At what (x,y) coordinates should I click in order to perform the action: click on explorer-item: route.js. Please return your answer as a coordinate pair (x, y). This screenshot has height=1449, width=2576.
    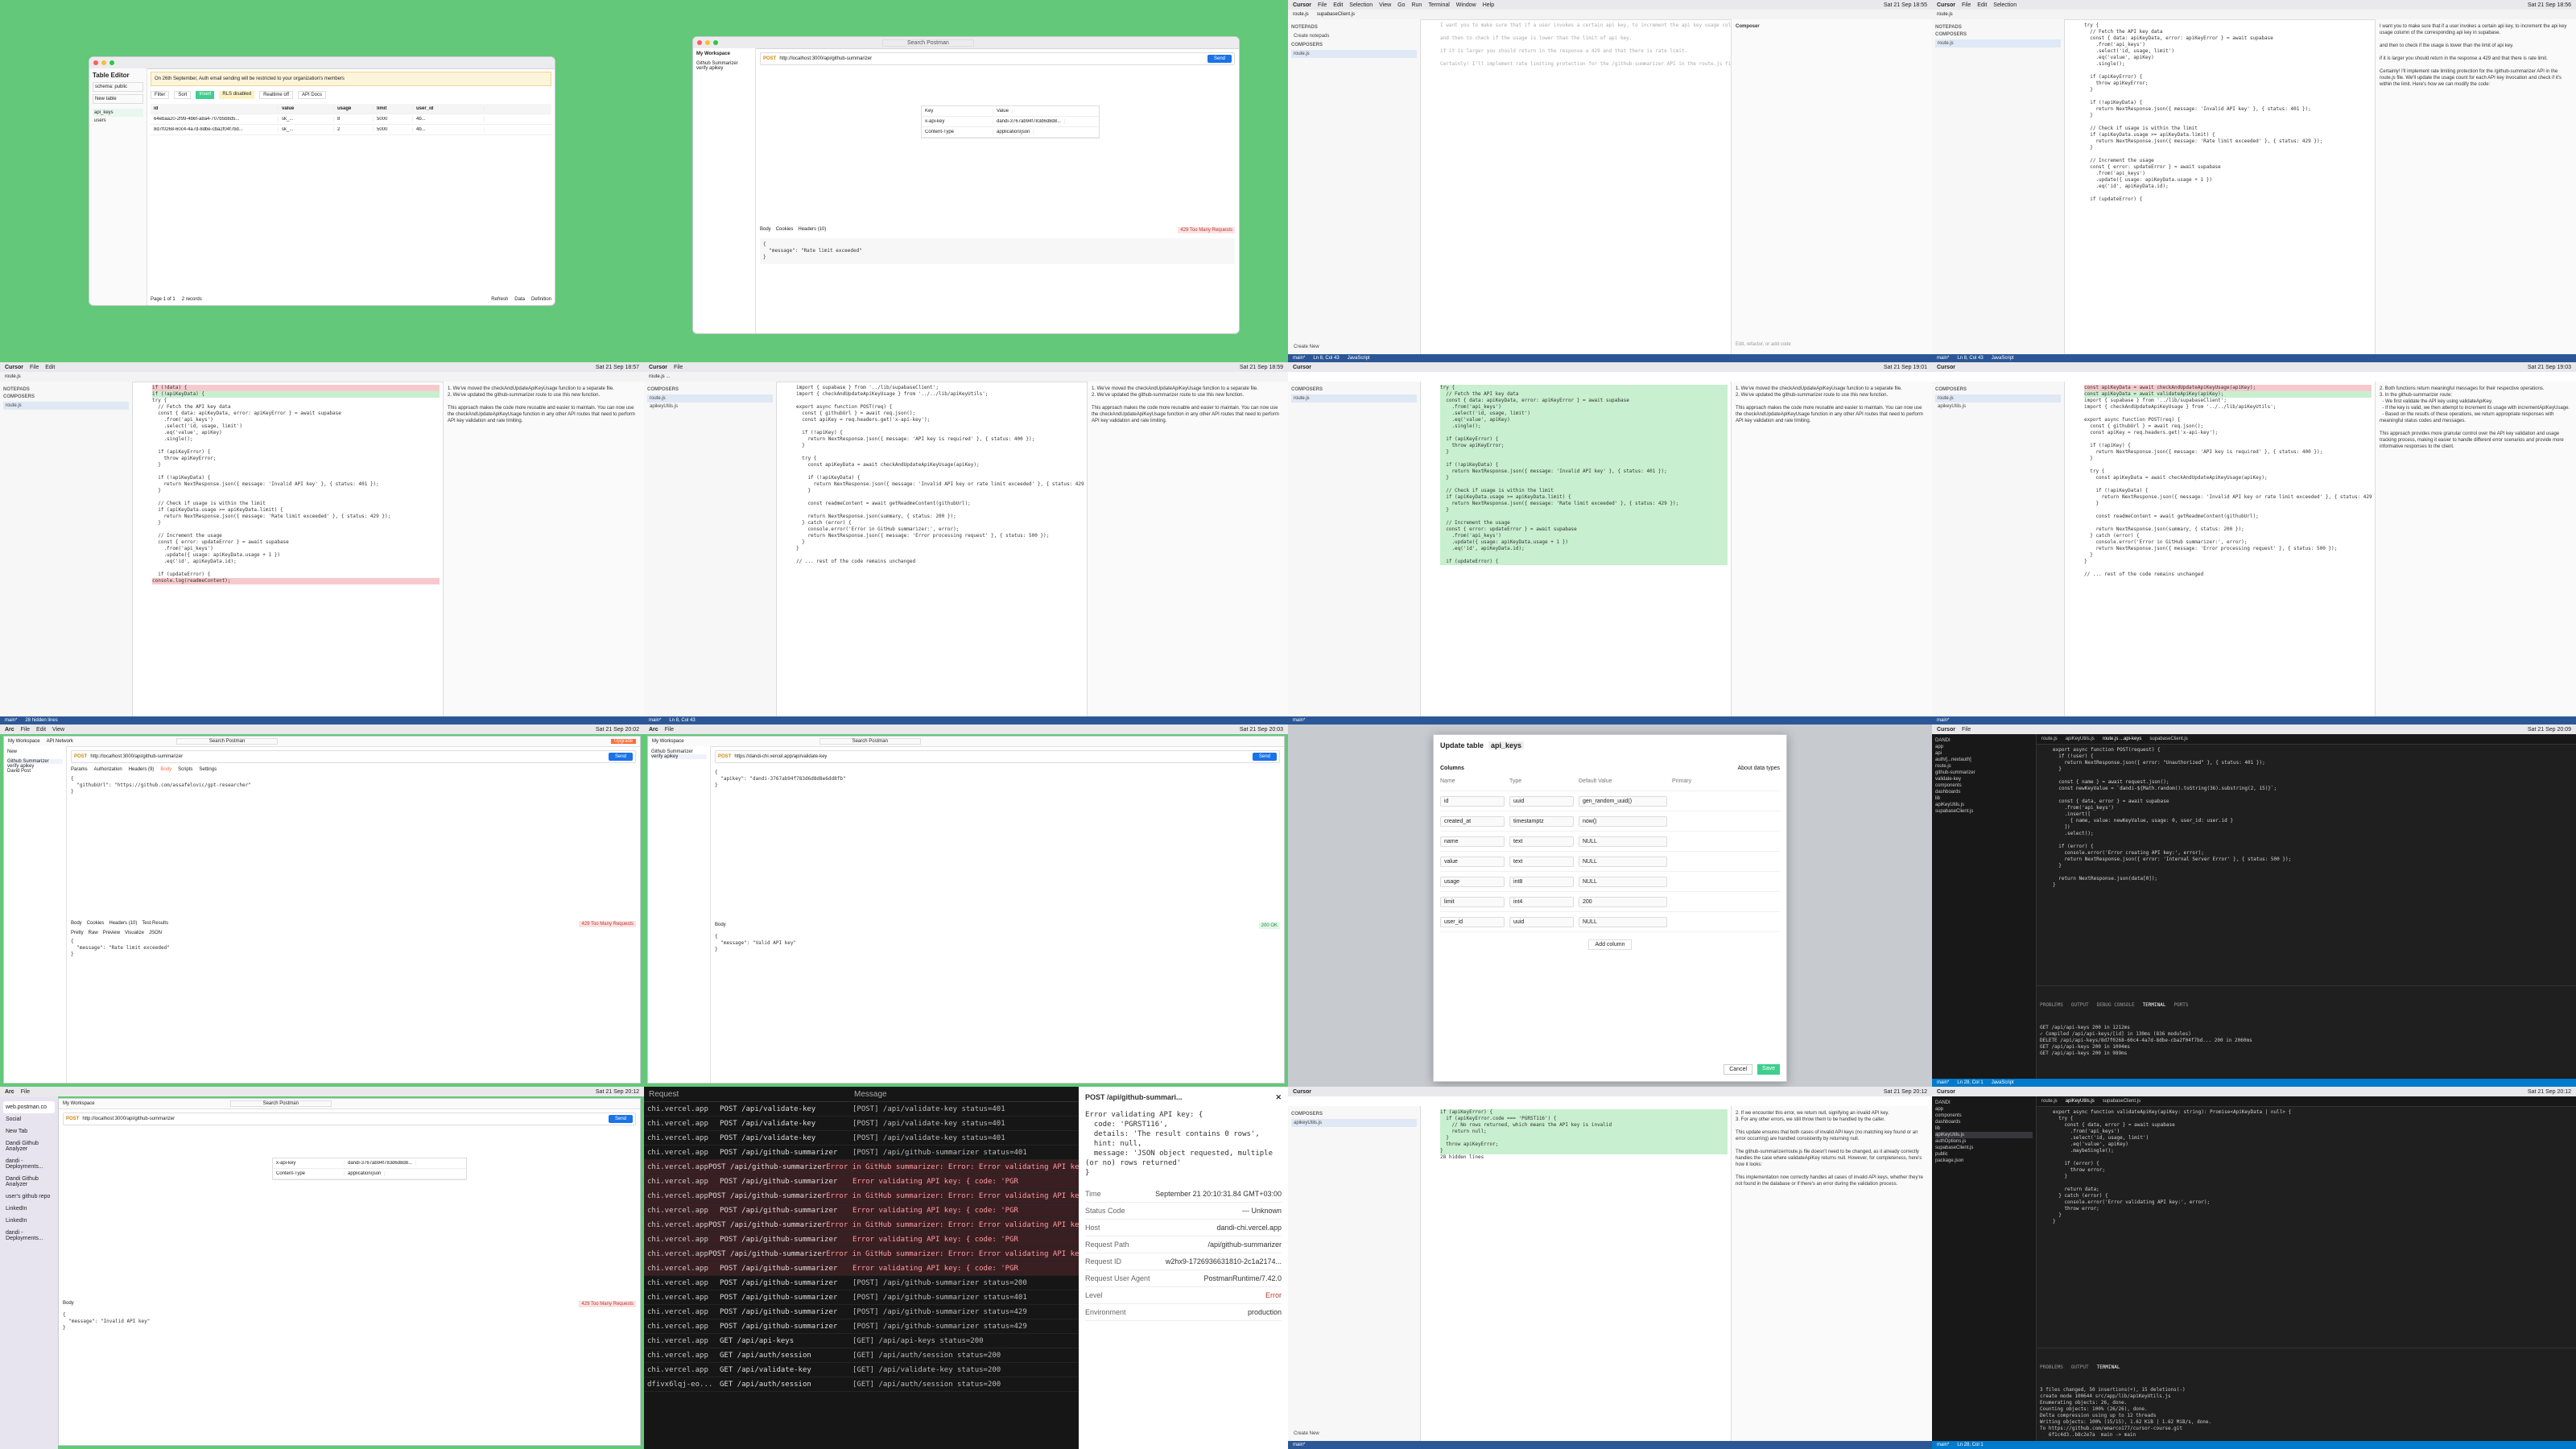
    Looking at the image, I should click on (1984, 766).